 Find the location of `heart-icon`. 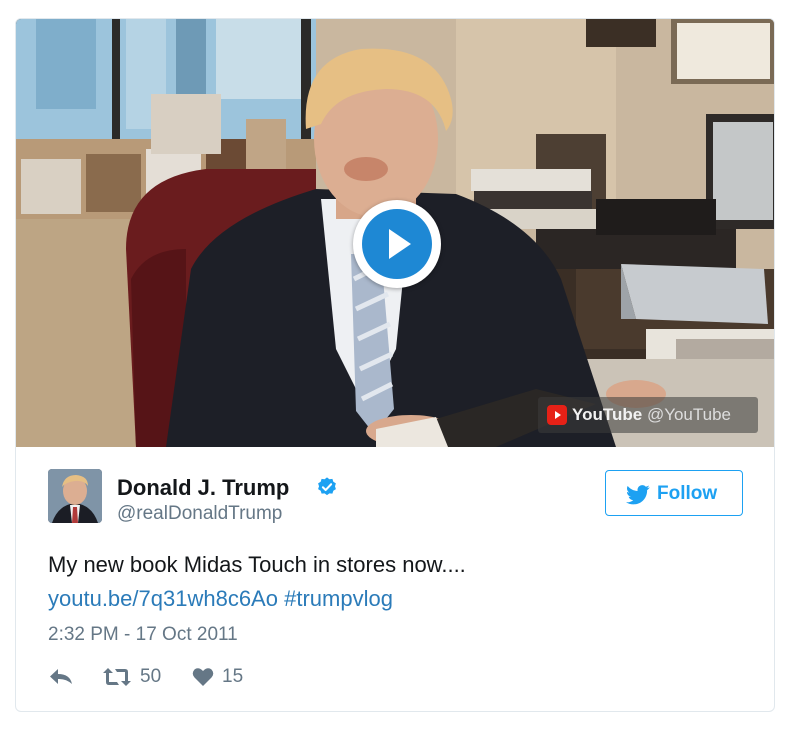

heart-icon is located at coordinates (203, 677).